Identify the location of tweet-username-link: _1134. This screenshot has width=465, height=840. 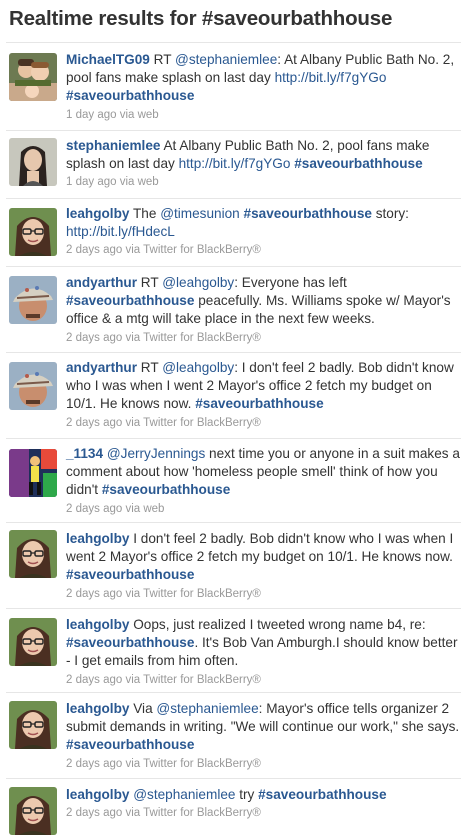
(84, 453).